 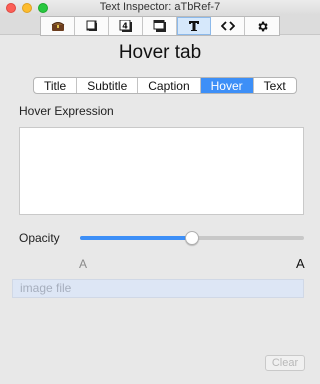 What do you see at coordinates (136, 238) in the screenshot?
I see `opacity-slider-fill` at bounding box center [136, 238].